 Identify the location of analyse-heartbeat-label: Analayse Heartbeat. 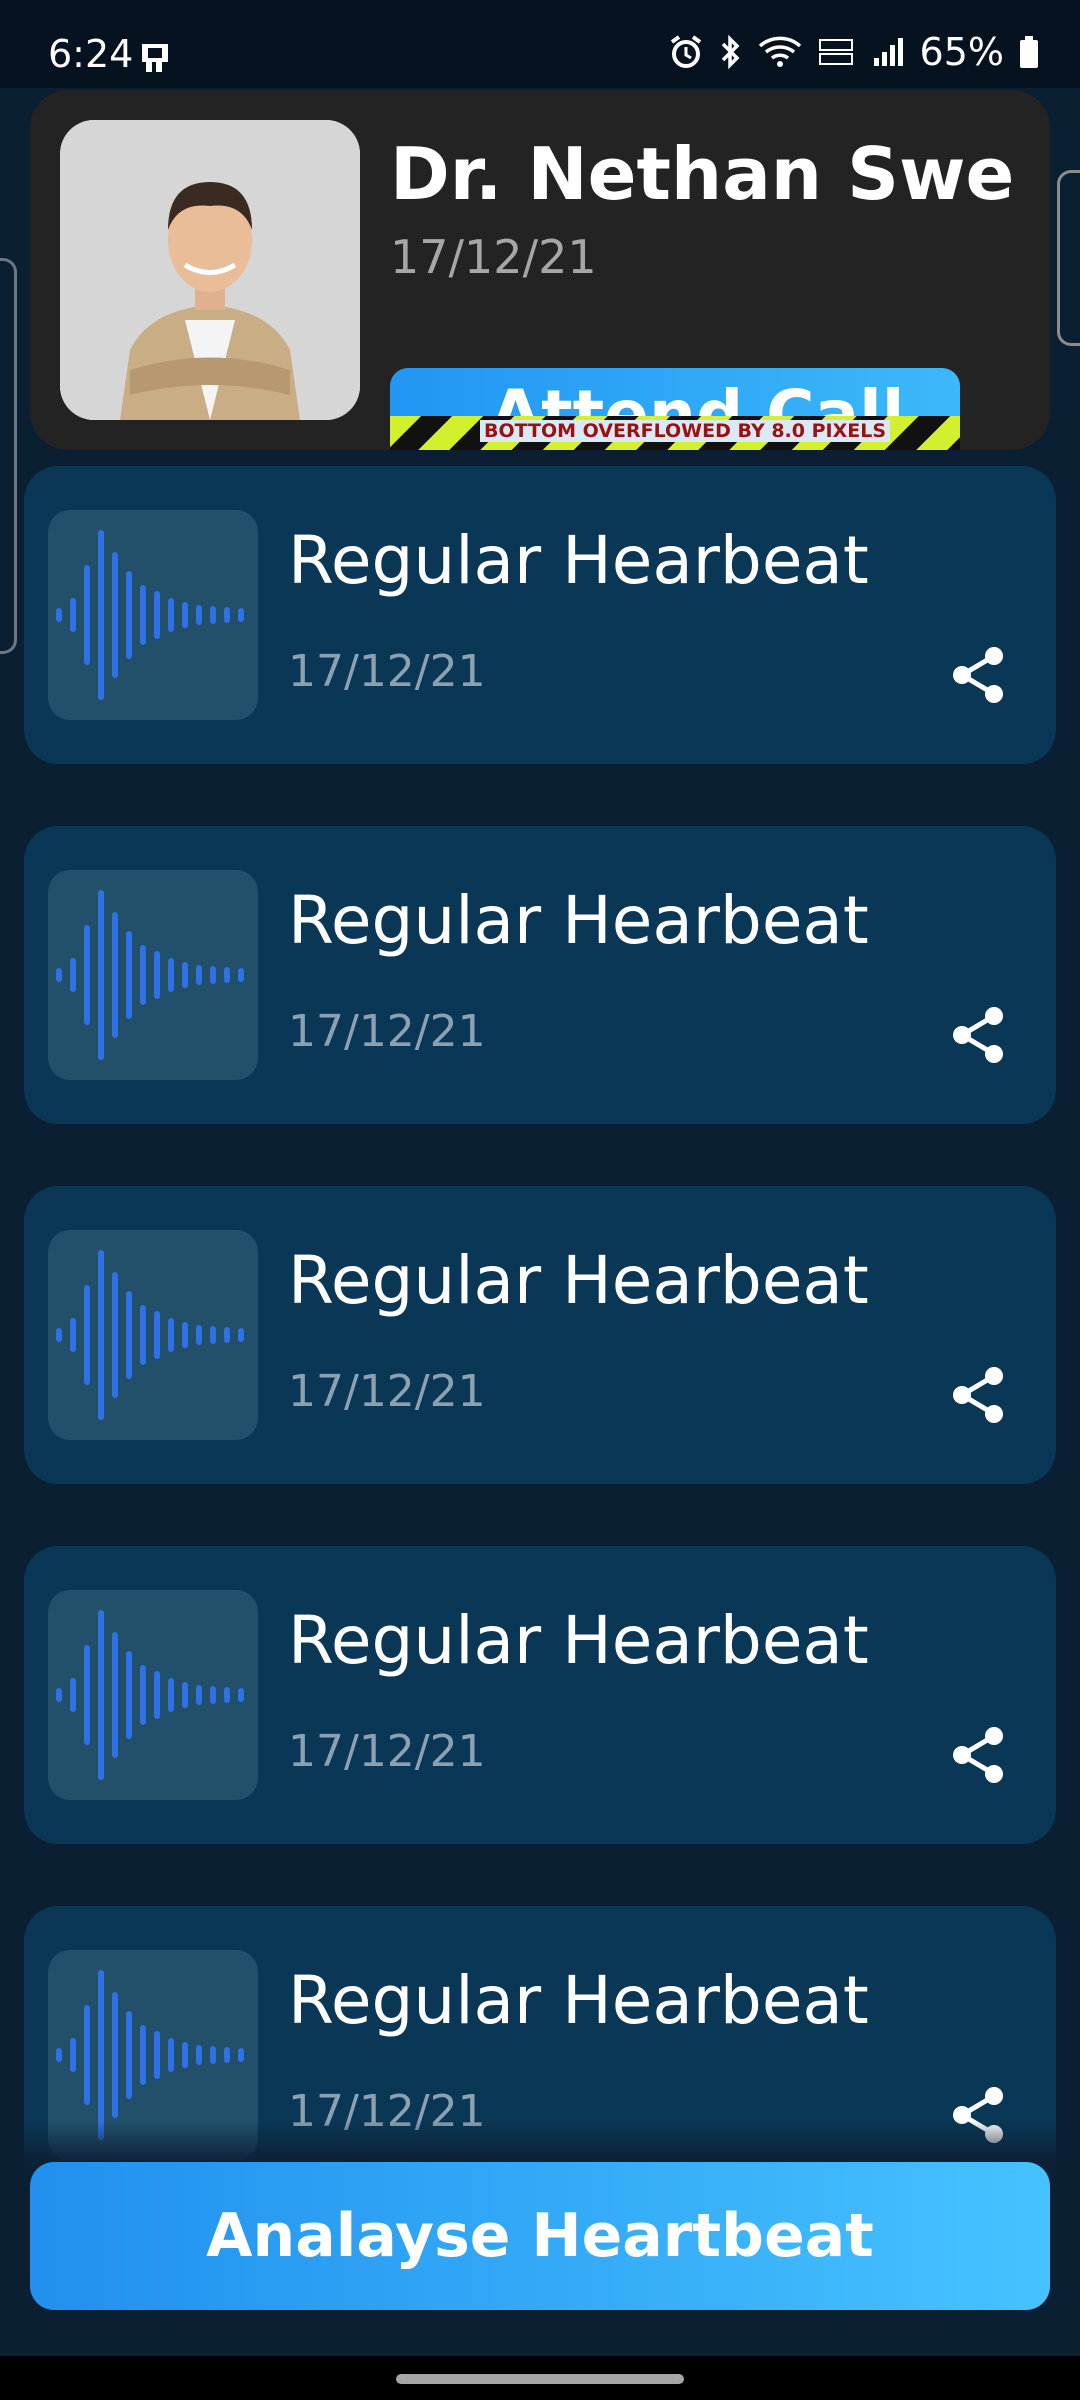
(540, 2236).